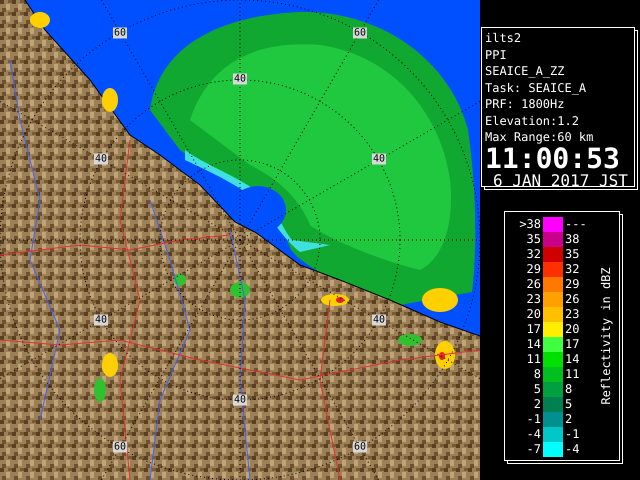 Image resolution: width=640 pixels, height=480 pixels. I want to click on legend-high-label: 2, so click(569, 419).